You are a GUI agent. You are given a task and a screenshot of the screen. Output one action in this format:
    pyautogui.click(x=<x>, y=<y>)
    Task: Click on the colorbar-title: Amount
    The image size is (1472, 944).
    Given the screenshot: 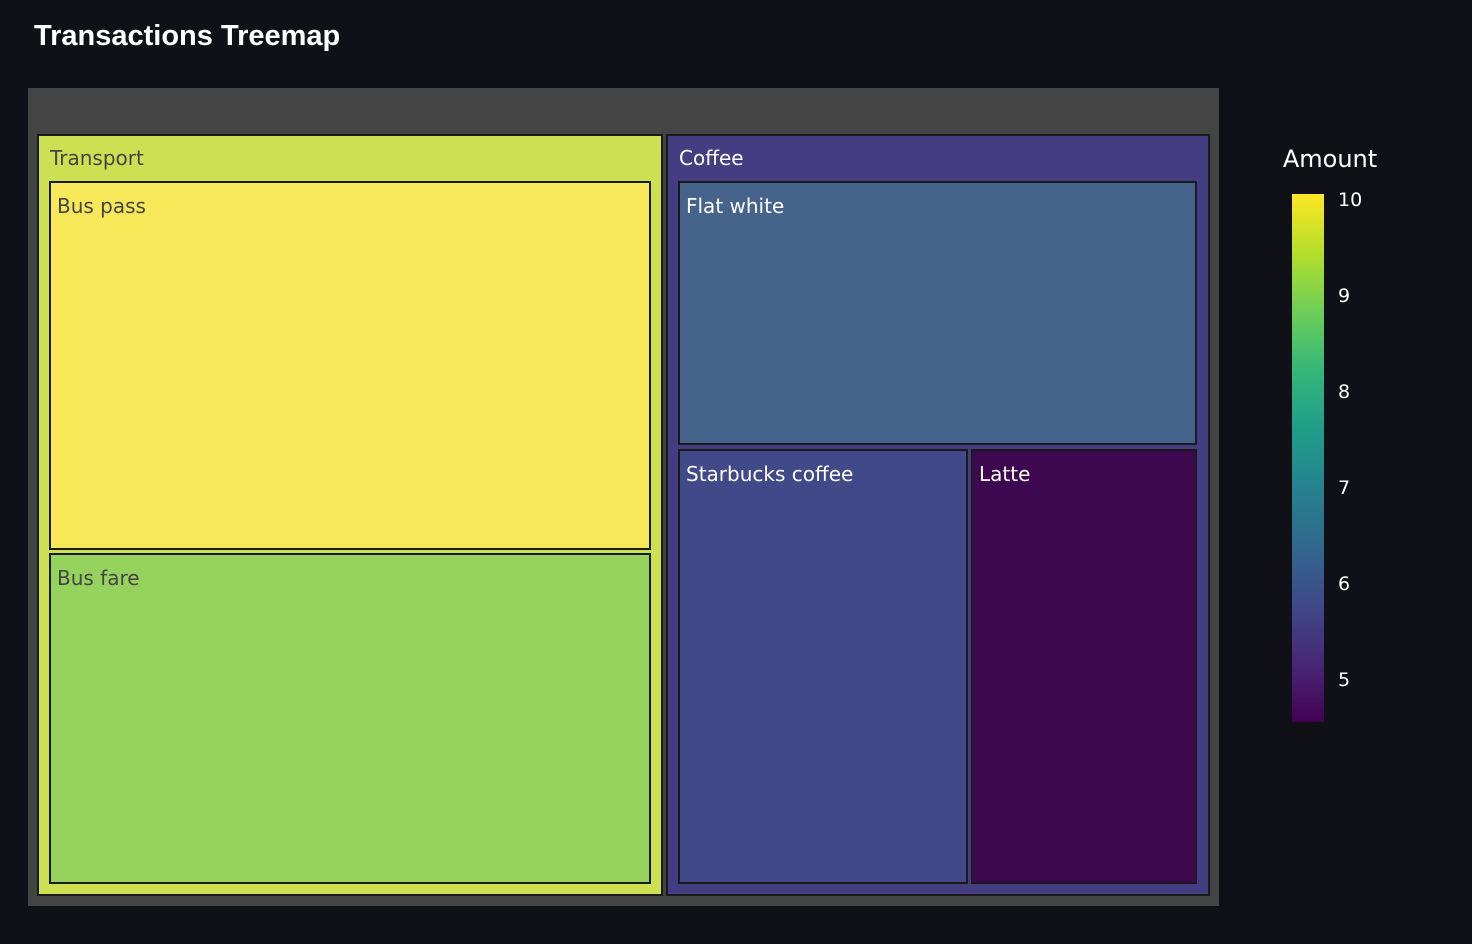 What is the action you would take?
    pyautogui.click(x=1330, y=159)
    